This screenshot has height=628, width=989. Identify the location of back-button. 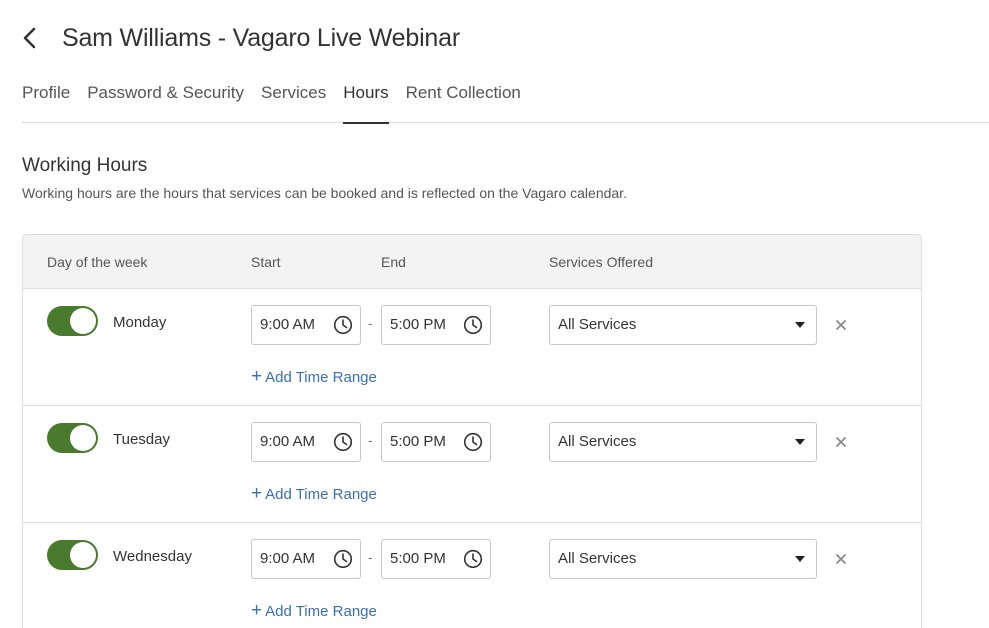
(37, 38).